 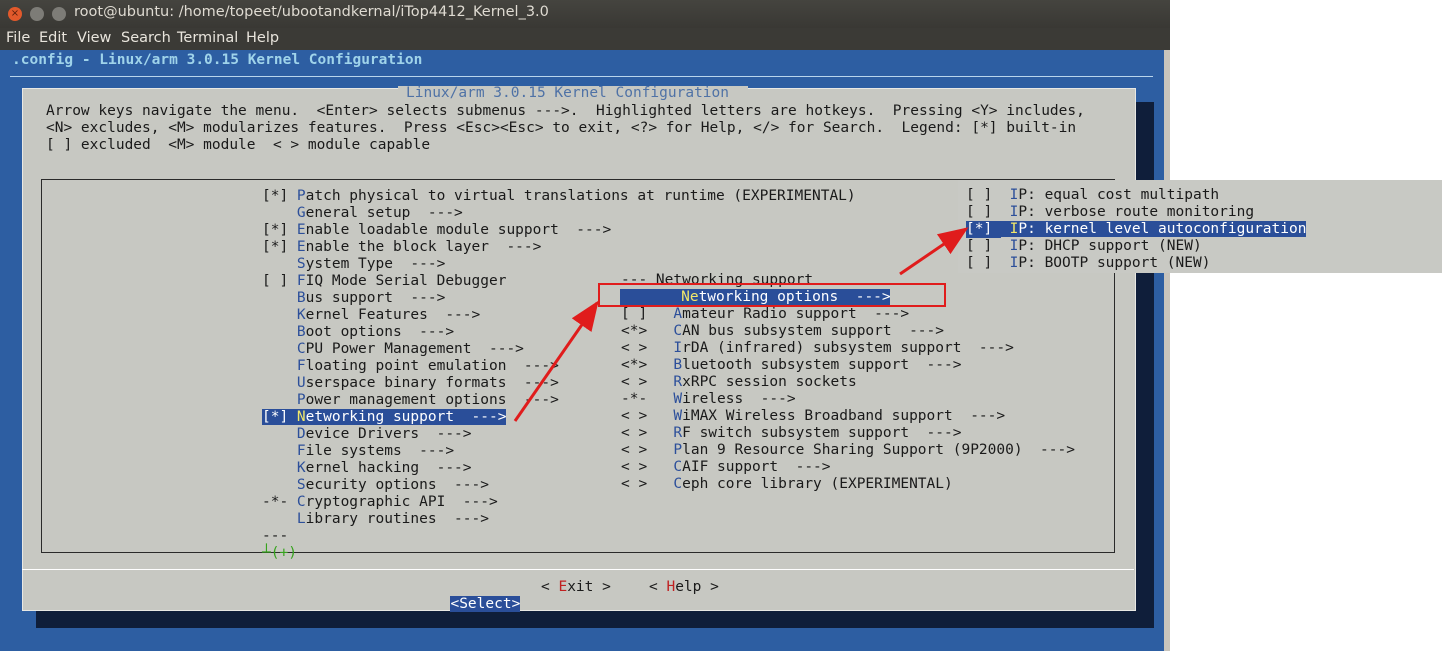 I want to click on networking-item-7: < > WiMAX Wireless Broadband support --->, so click(x=813, y=416).